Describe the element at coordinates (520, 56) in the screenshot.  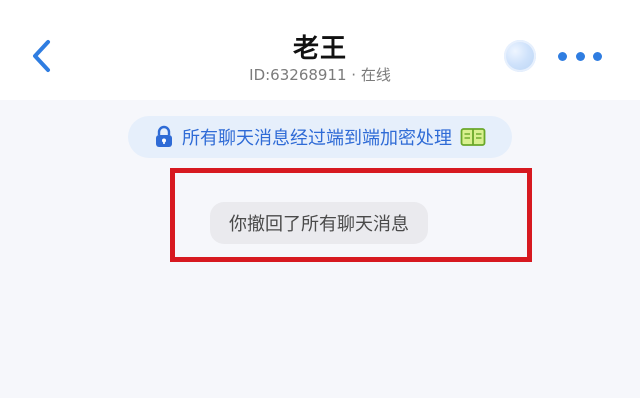
I see `avatar` at that location.